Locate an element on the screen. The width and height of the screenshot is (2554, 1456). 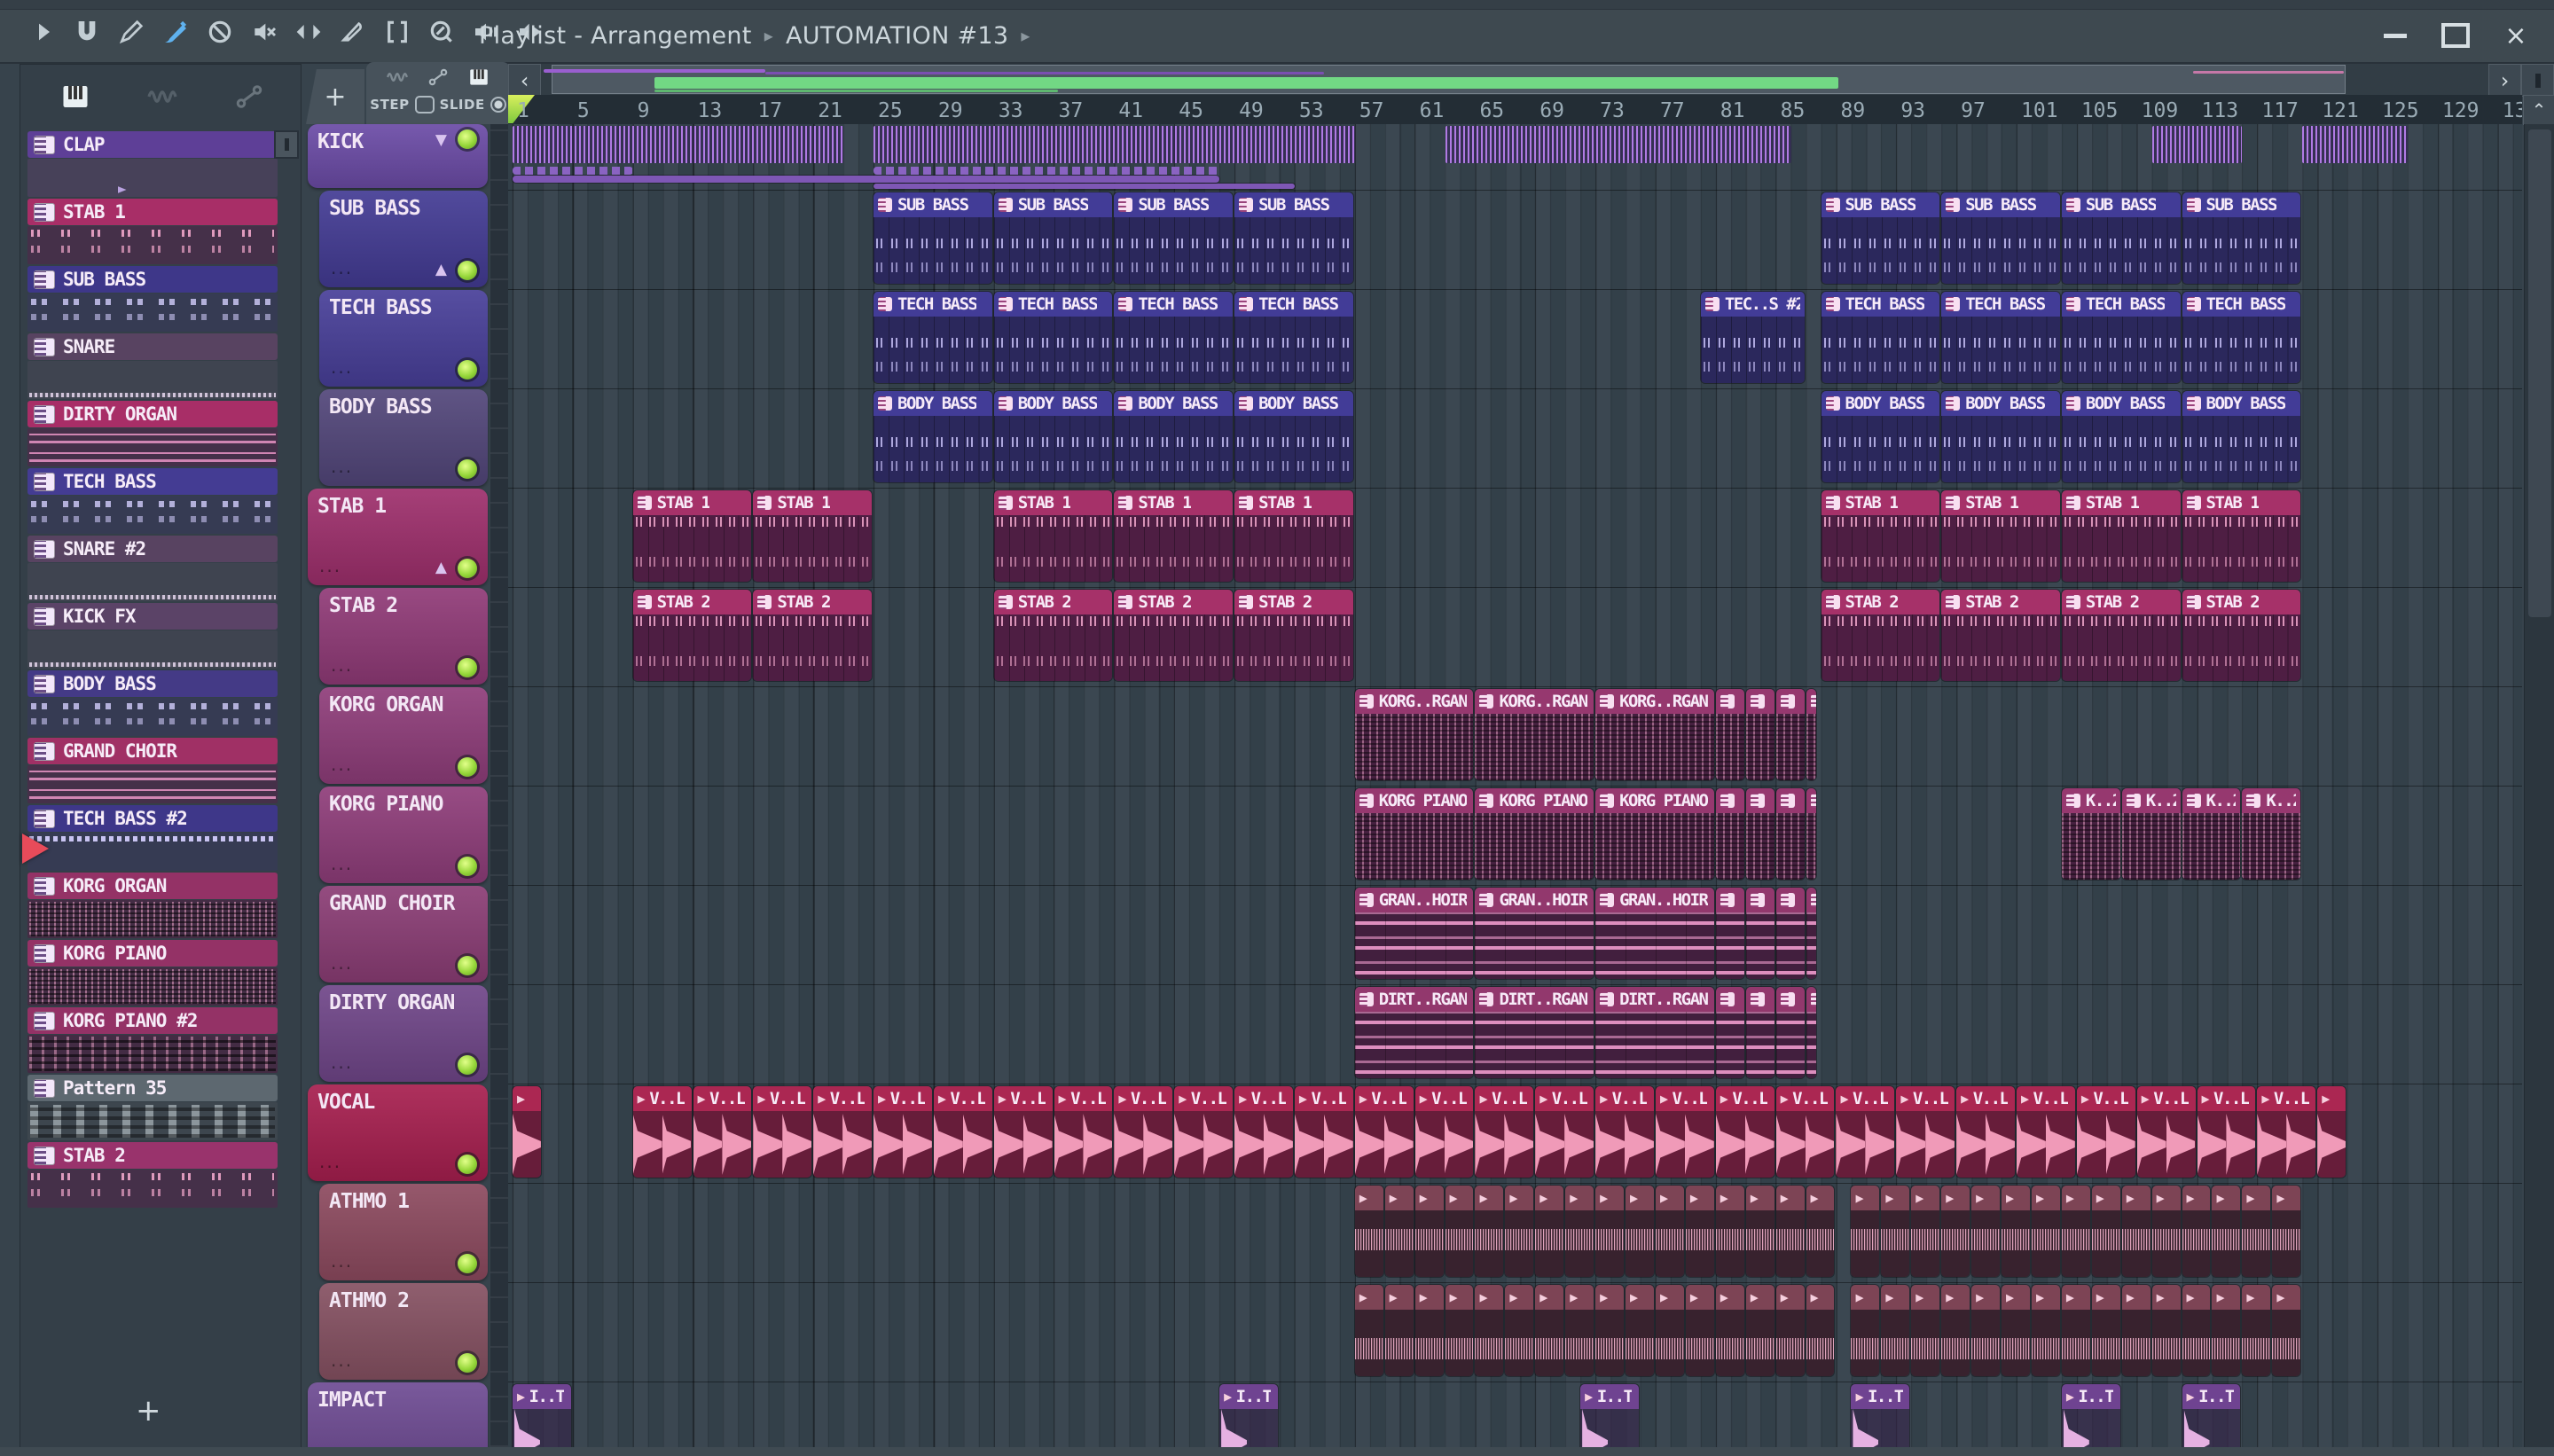
pattern-item-stab-2: STAB 2 is located at coordinates (152, 1175).